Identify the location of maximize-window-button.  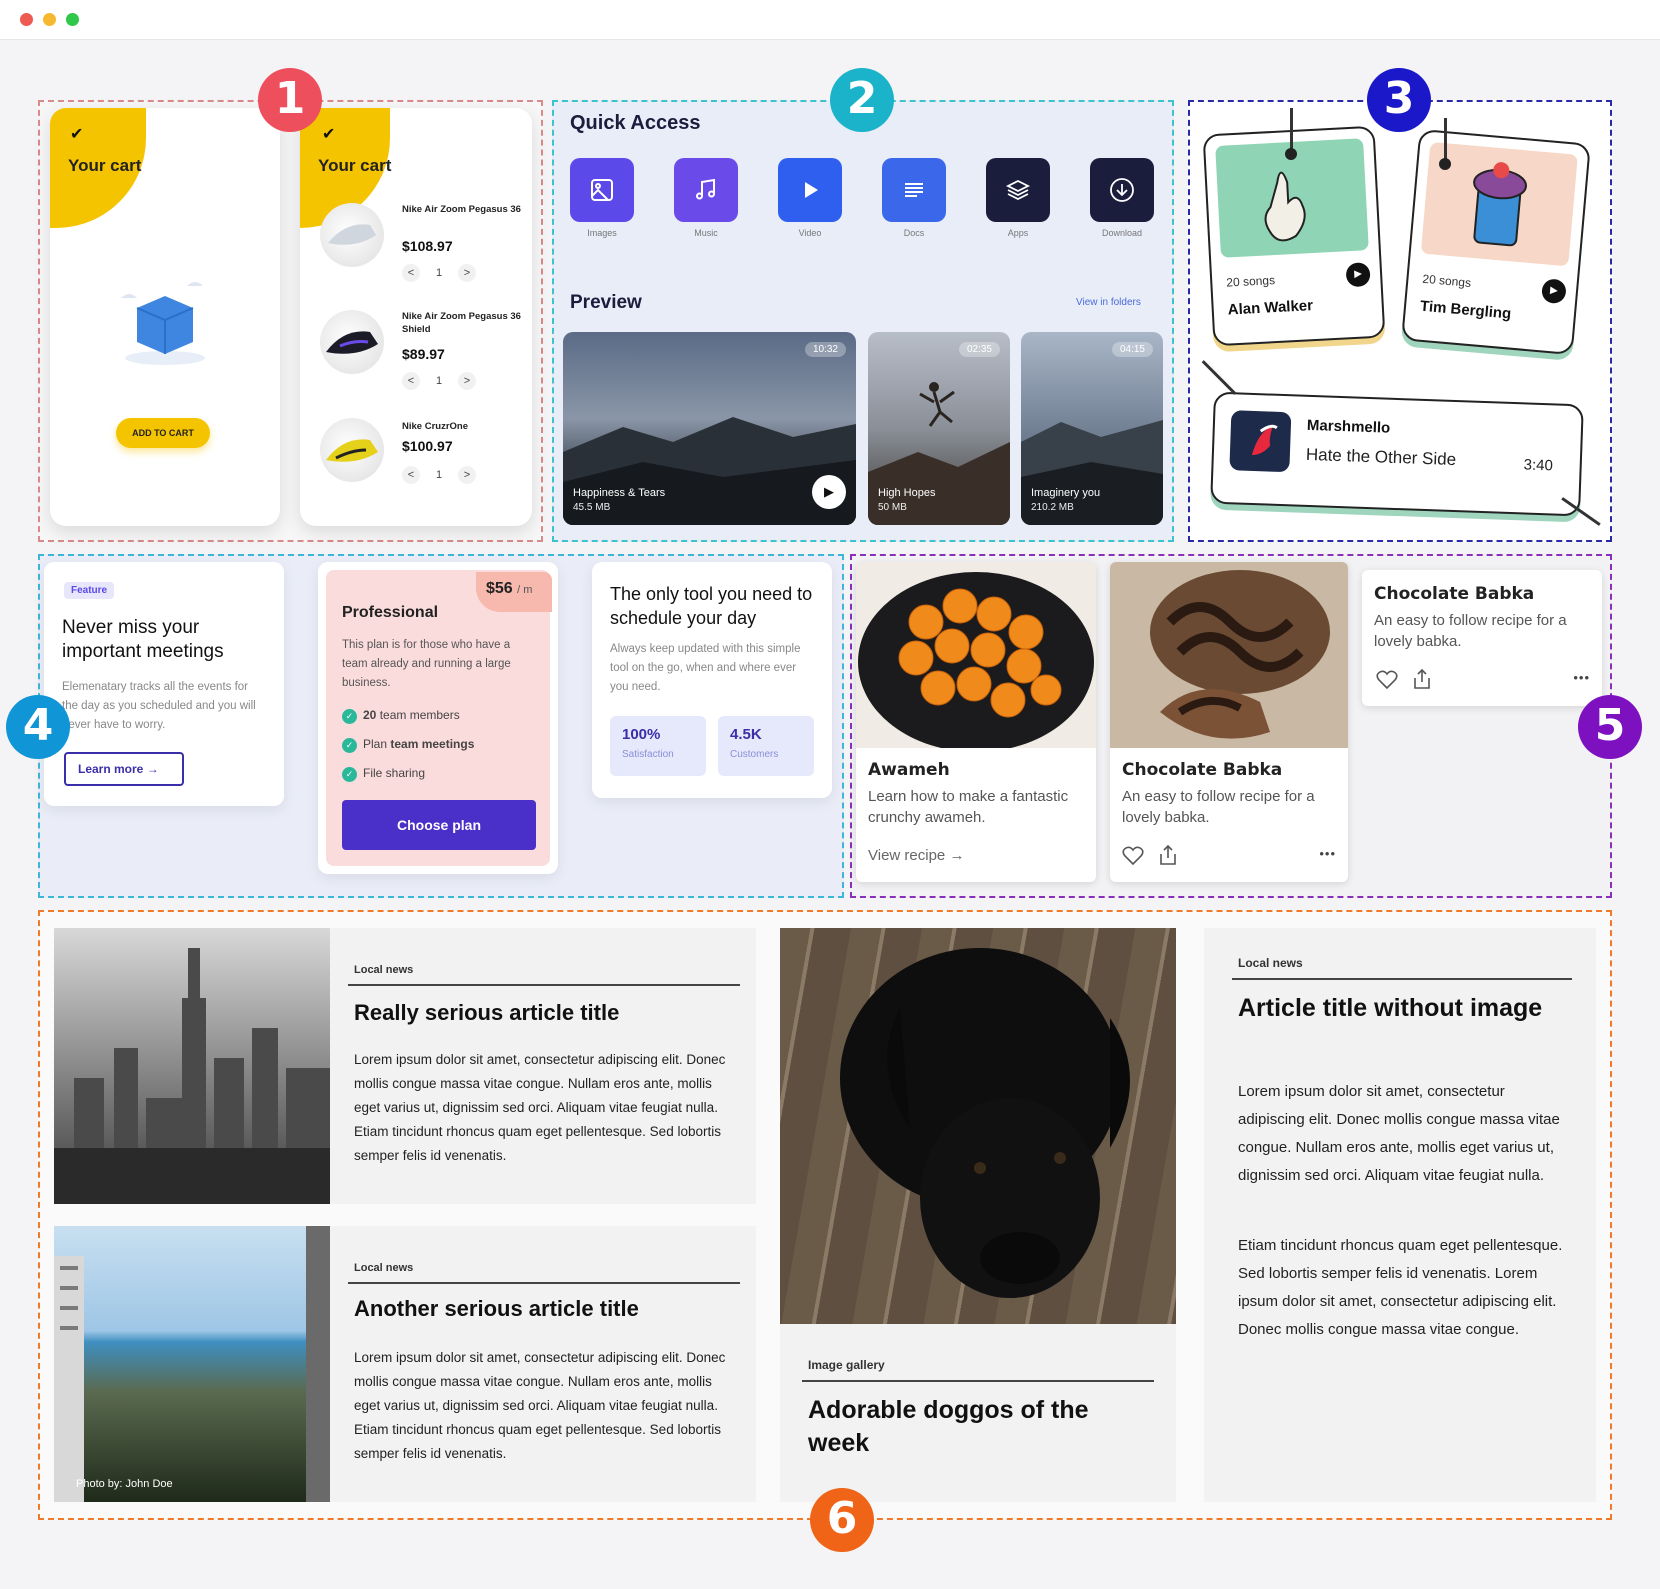
(72, 19).